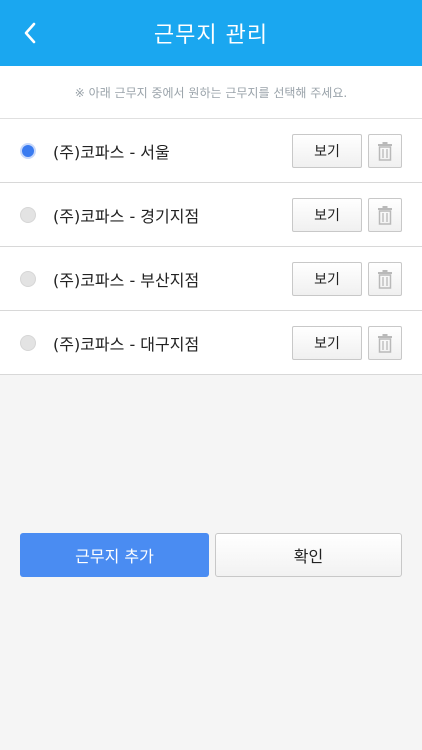 The height and width of the screenshot is (750, 422). Describe the element at coordinates (211, 279) in the screenshot. I see `workplace-row: (주)코파스 - 부산지점 보기` at that location.